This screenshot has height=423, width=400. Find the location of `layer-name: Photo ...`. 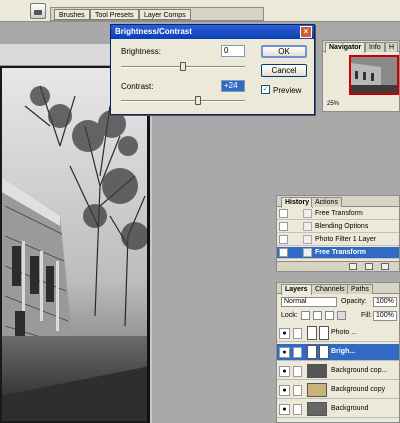

layer-name: Photo ... is located at coordinates (344, 332).